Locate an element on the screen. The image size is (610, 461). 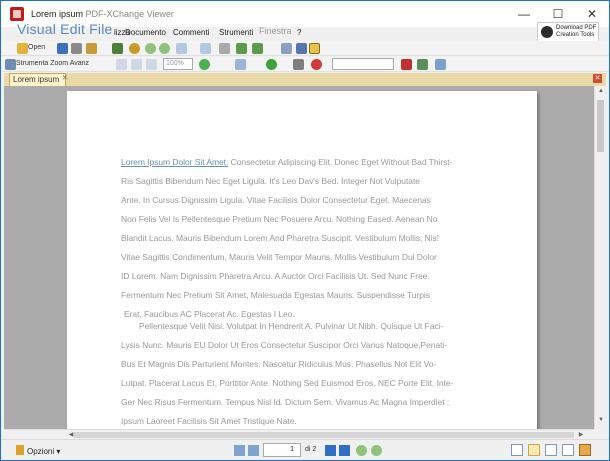
next-view-icon is located at coordinates (164, 48).